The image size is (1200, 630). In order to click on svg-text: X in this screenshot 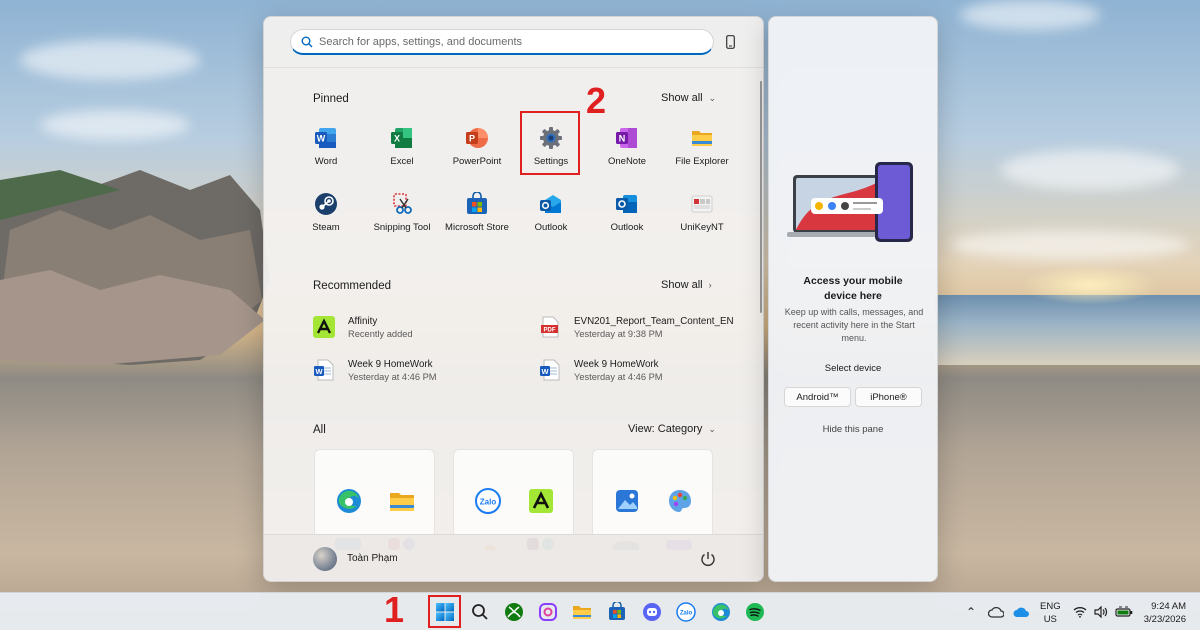, I will do `click(397, 139)`.